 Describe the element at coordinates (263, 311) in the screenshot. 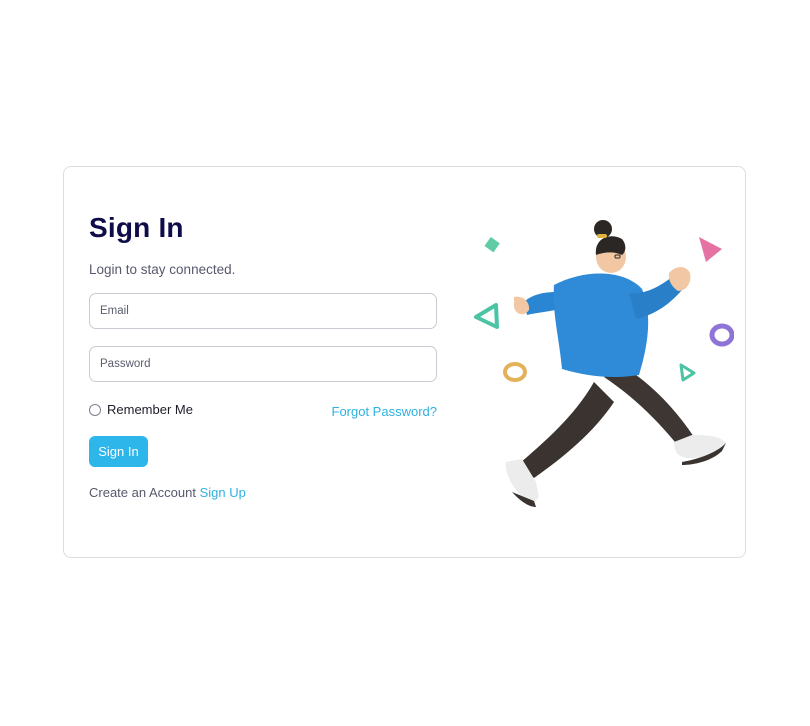

I see `email-field` at that location.